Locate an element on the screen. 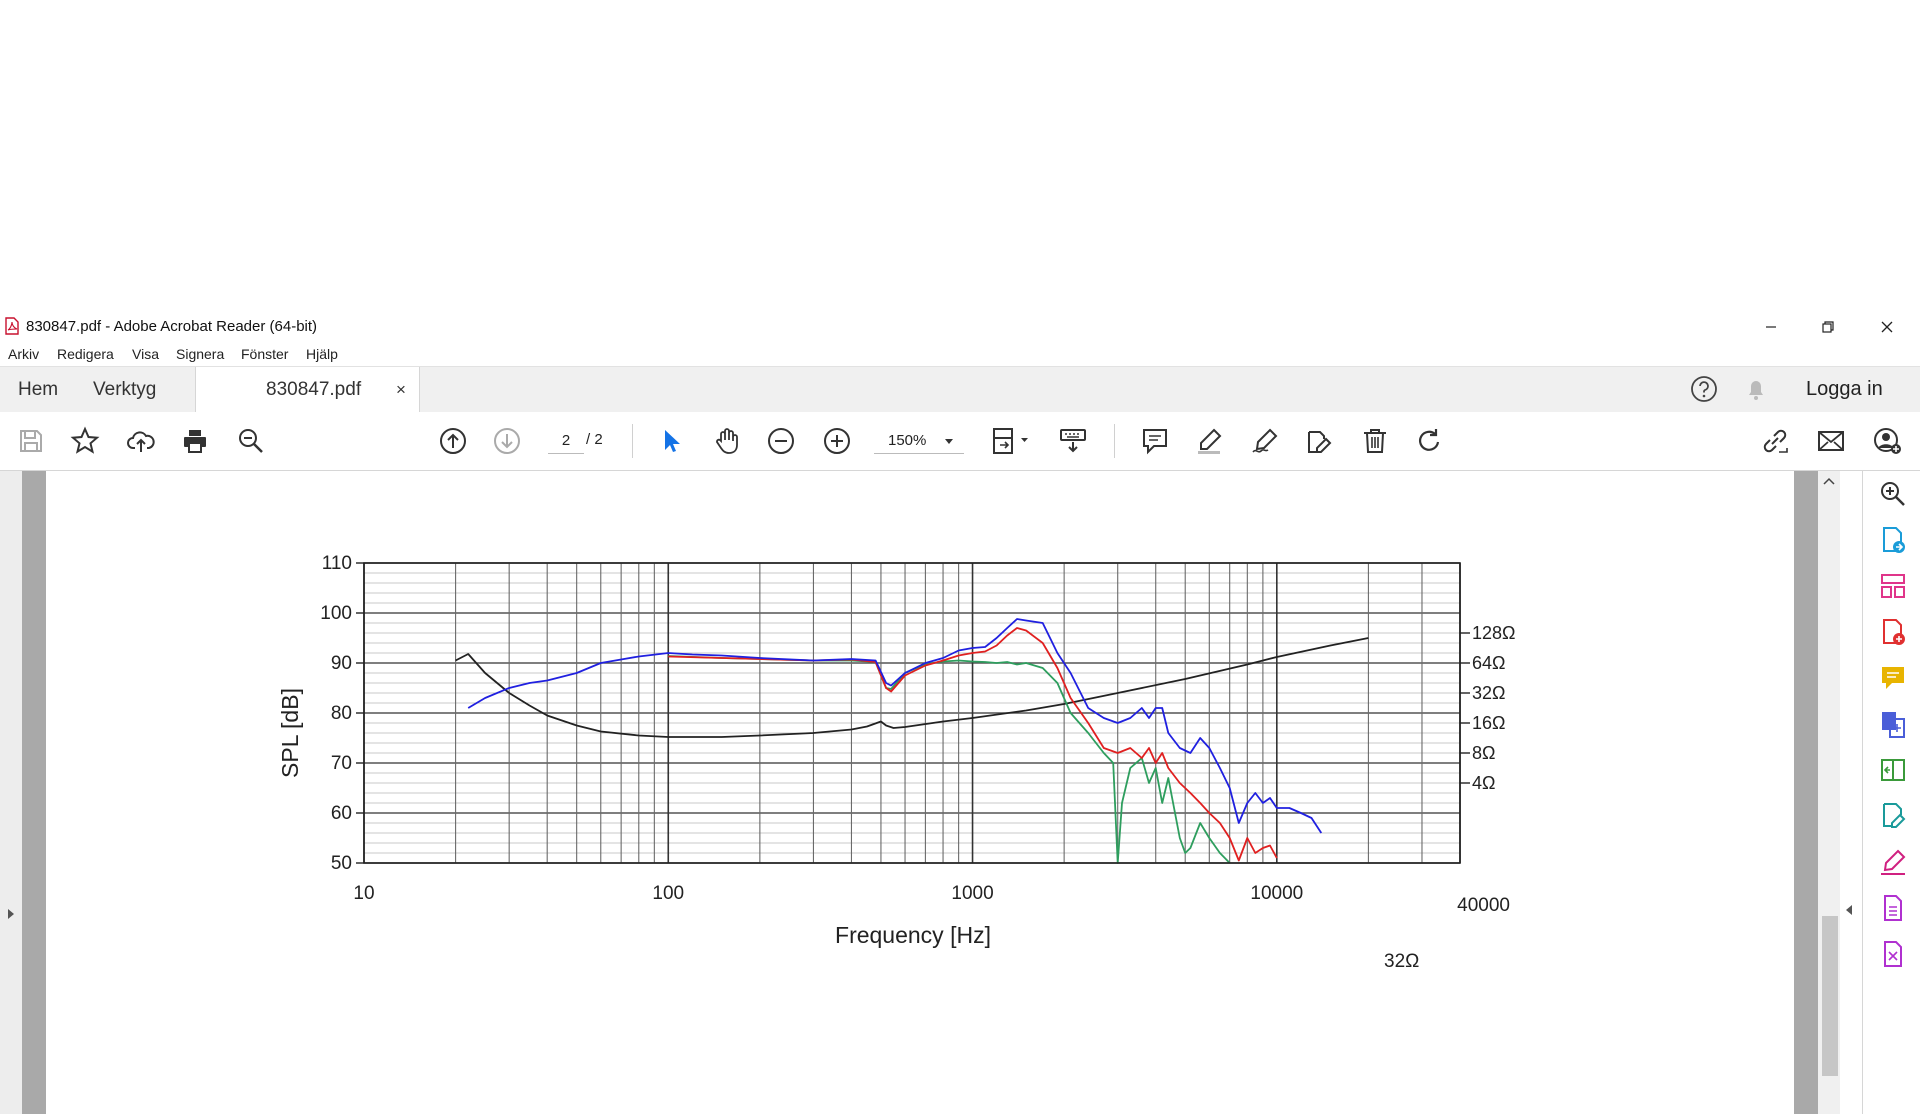  document-x-icon is located at coordinates (1893, 954).